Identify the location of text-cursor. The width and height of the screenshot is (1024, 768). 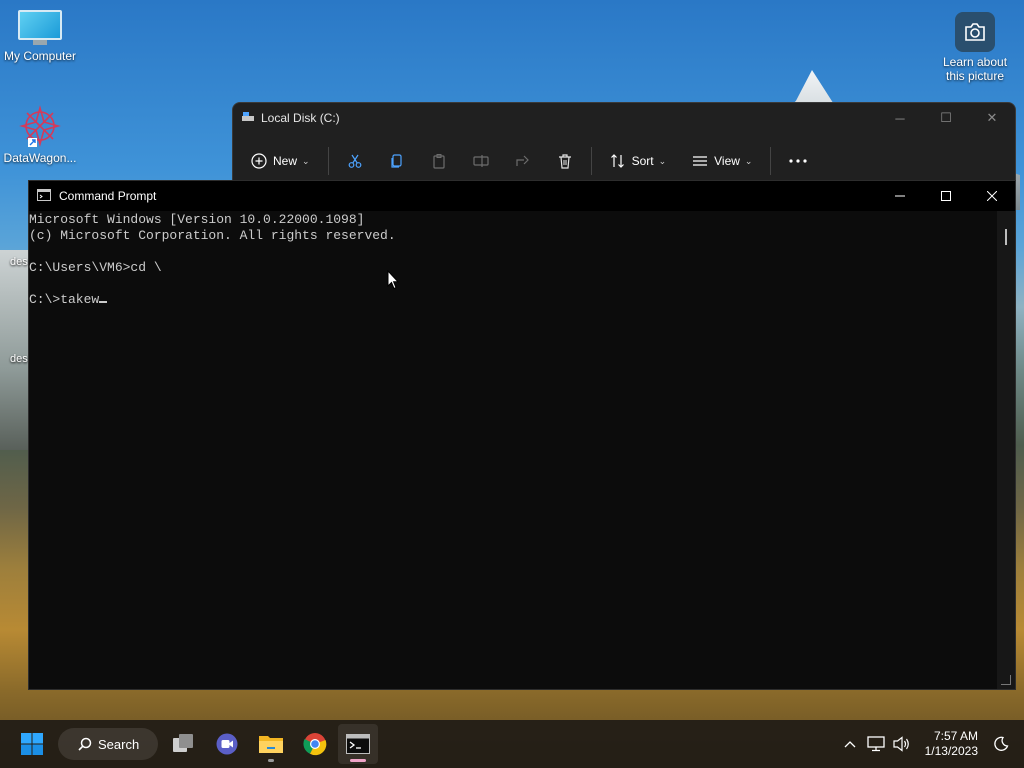
(103, 302).